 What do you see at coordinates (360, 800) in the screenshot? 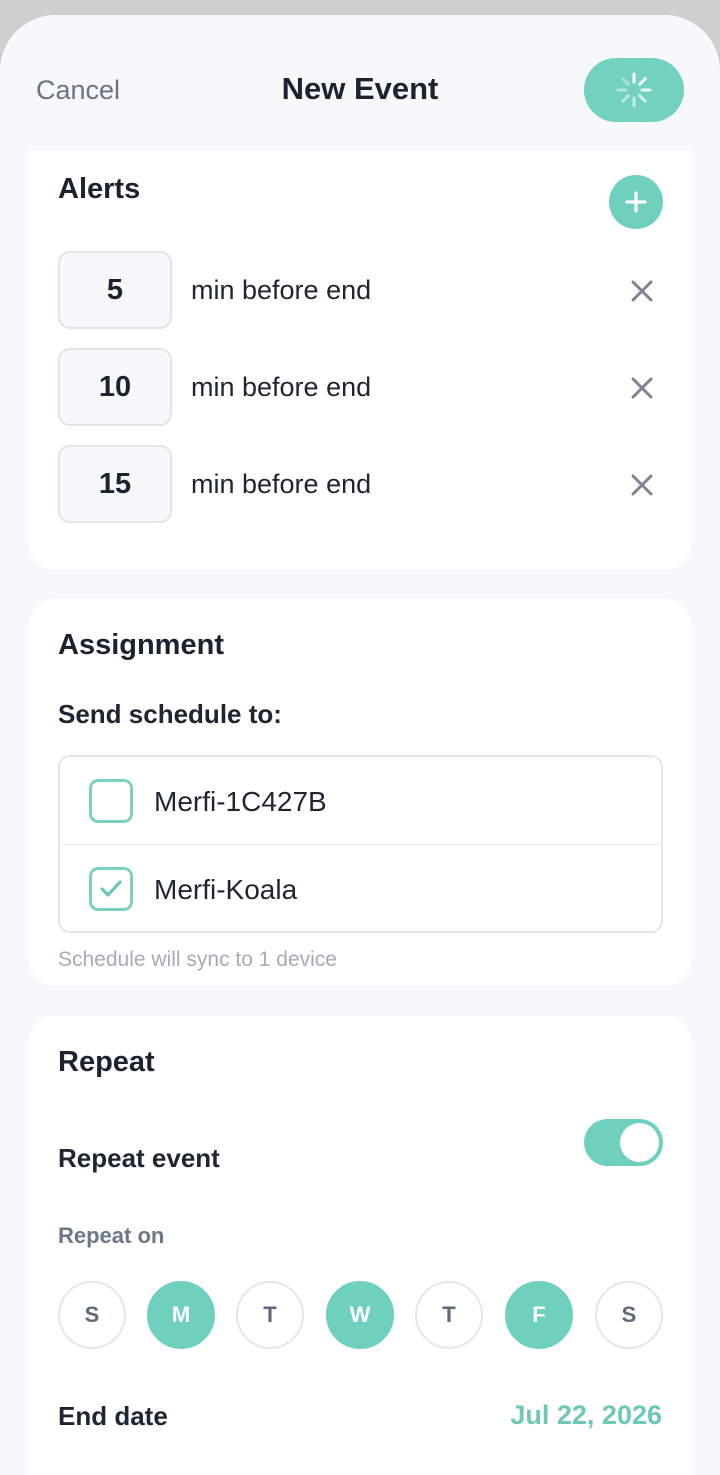
I see `device-option-1c427b: Merfi-1C427B` at bounding box center [360, 800].